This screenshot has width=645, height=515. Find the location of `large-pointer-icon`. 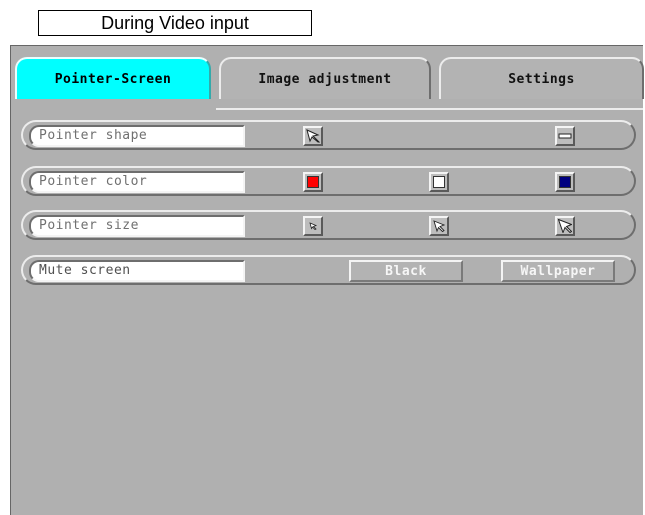

large-pointer-icon is located at coordinates (565, 226).